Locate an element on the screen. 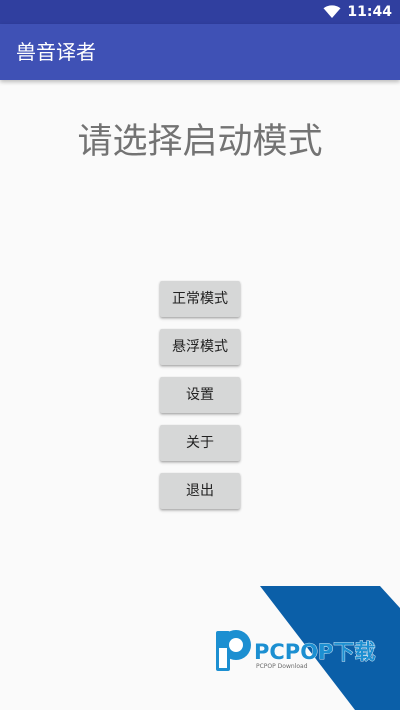  settings-button: 设置 is located at coordinates (200, 395).